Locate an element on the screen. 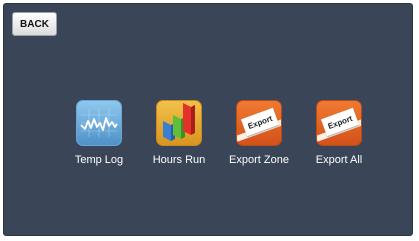 The width and height of the screenshot is (419, 241). export-zone-label: Export Zone is located at coordinates (259, 160).